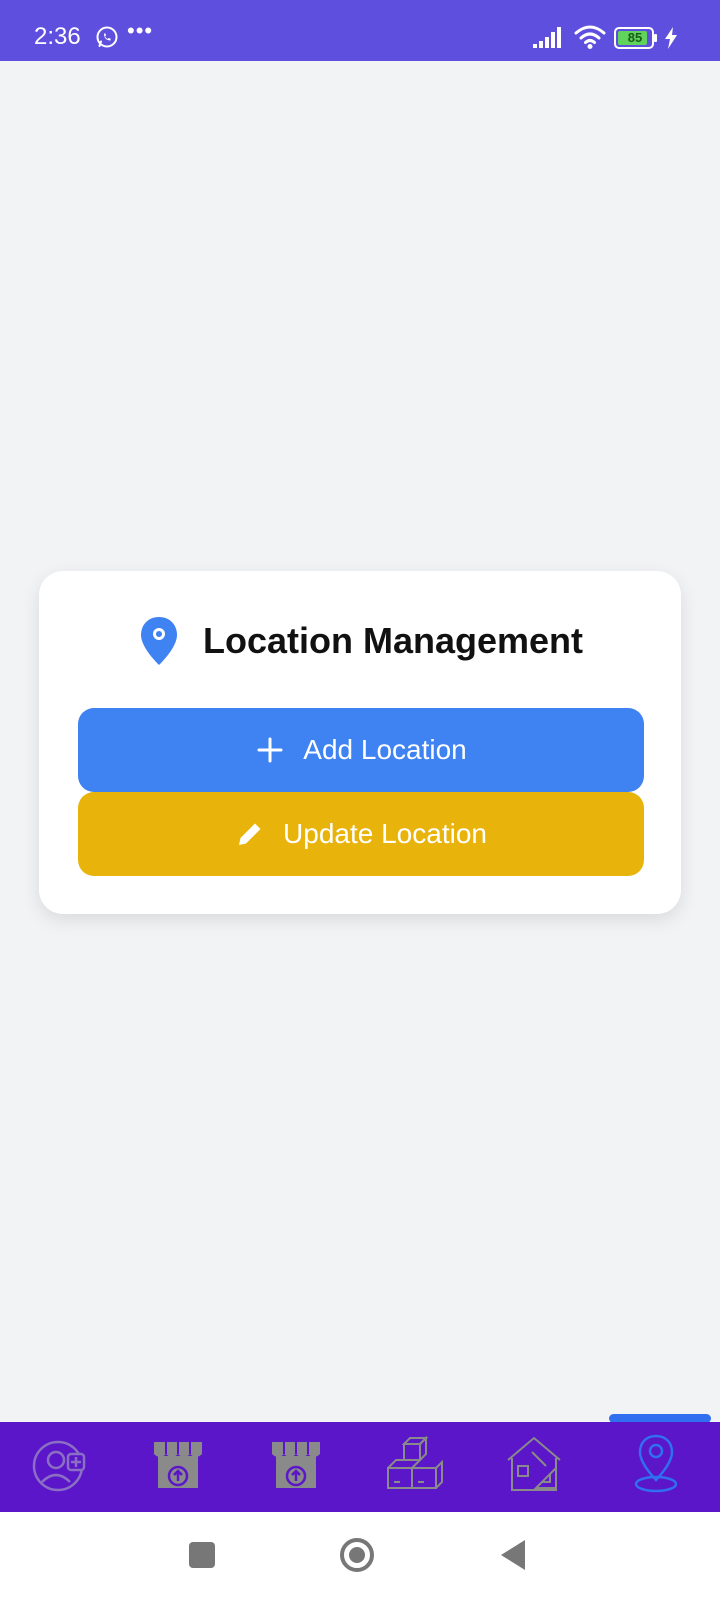  What do you see at coordinates (671, 38) in the screenshot?
I see `charging-icon` at bounding box center [671, 38].